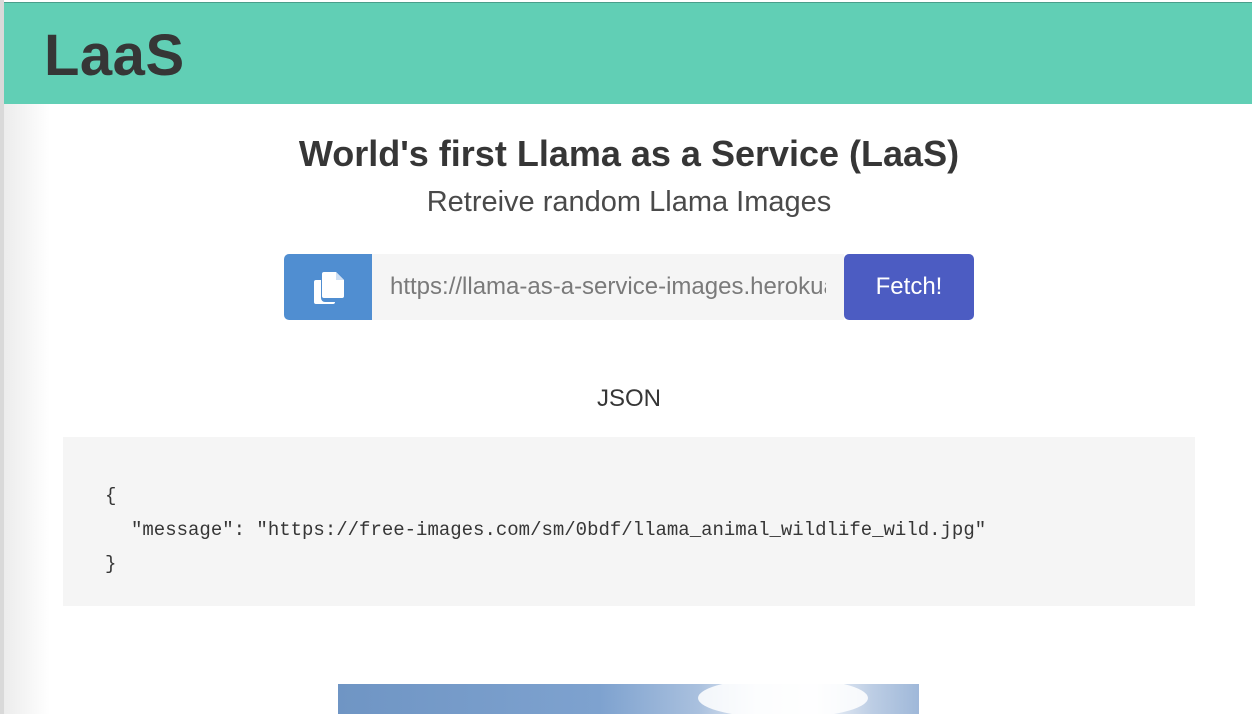 The height and width of the screenshot is (714, 1258). I want to click on copy-button, so click(328, 287).